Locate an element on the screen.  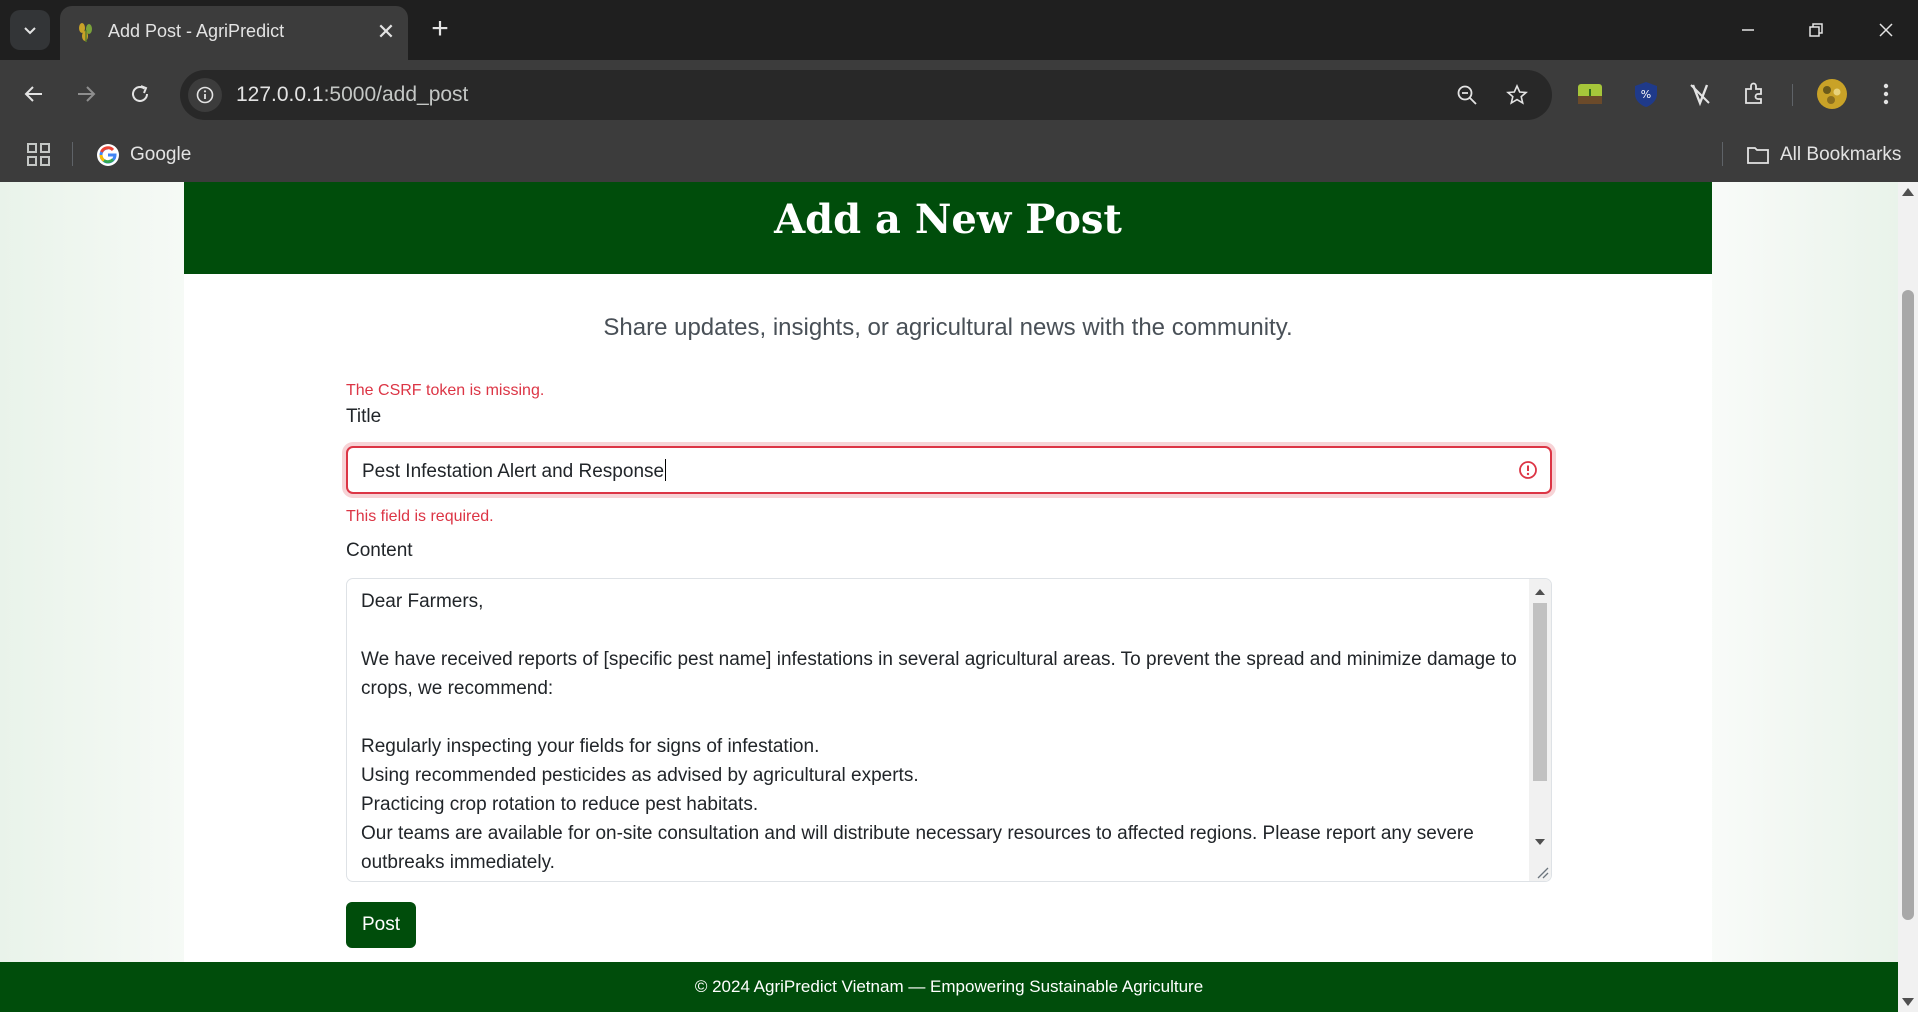
extension-plant-icon is located at coordinates (1590, 94).